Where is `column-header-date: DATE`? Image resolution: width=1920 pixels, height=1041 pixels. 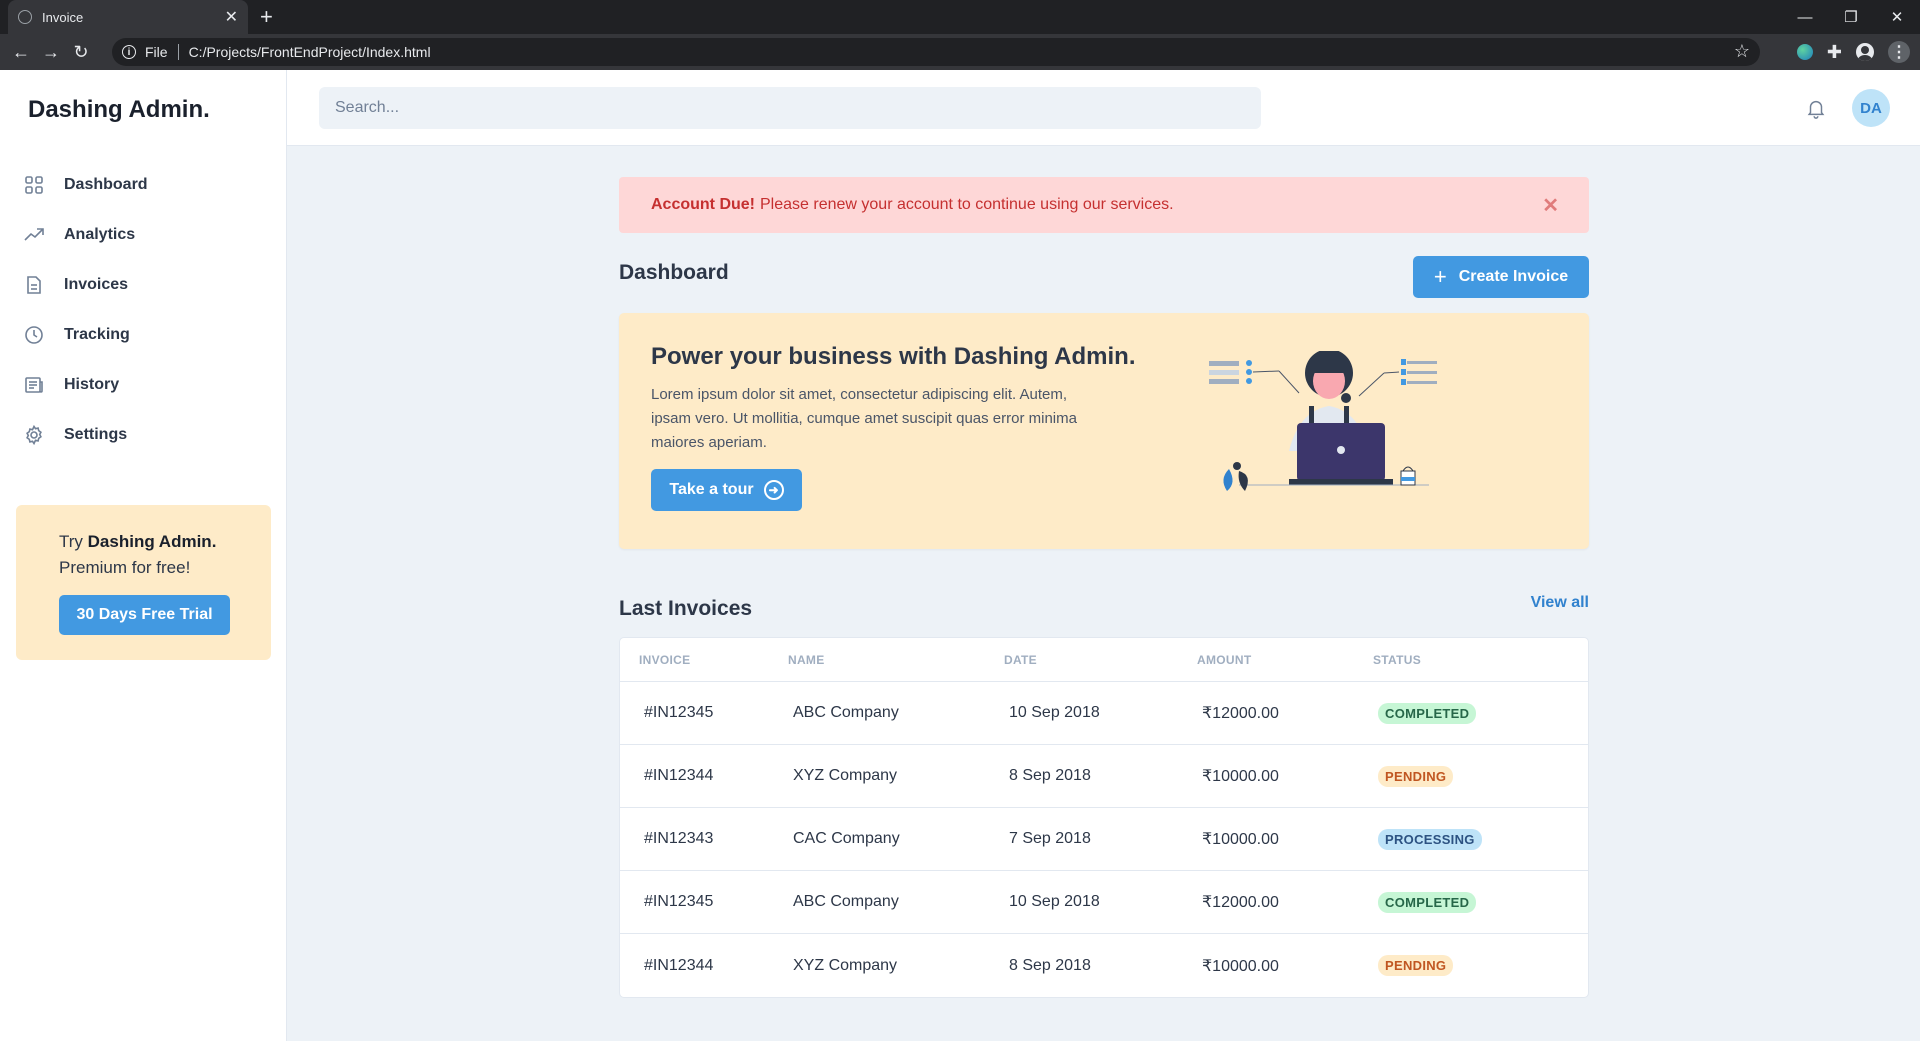 column-header-date: DATE is located at coordinates (1100, 660).